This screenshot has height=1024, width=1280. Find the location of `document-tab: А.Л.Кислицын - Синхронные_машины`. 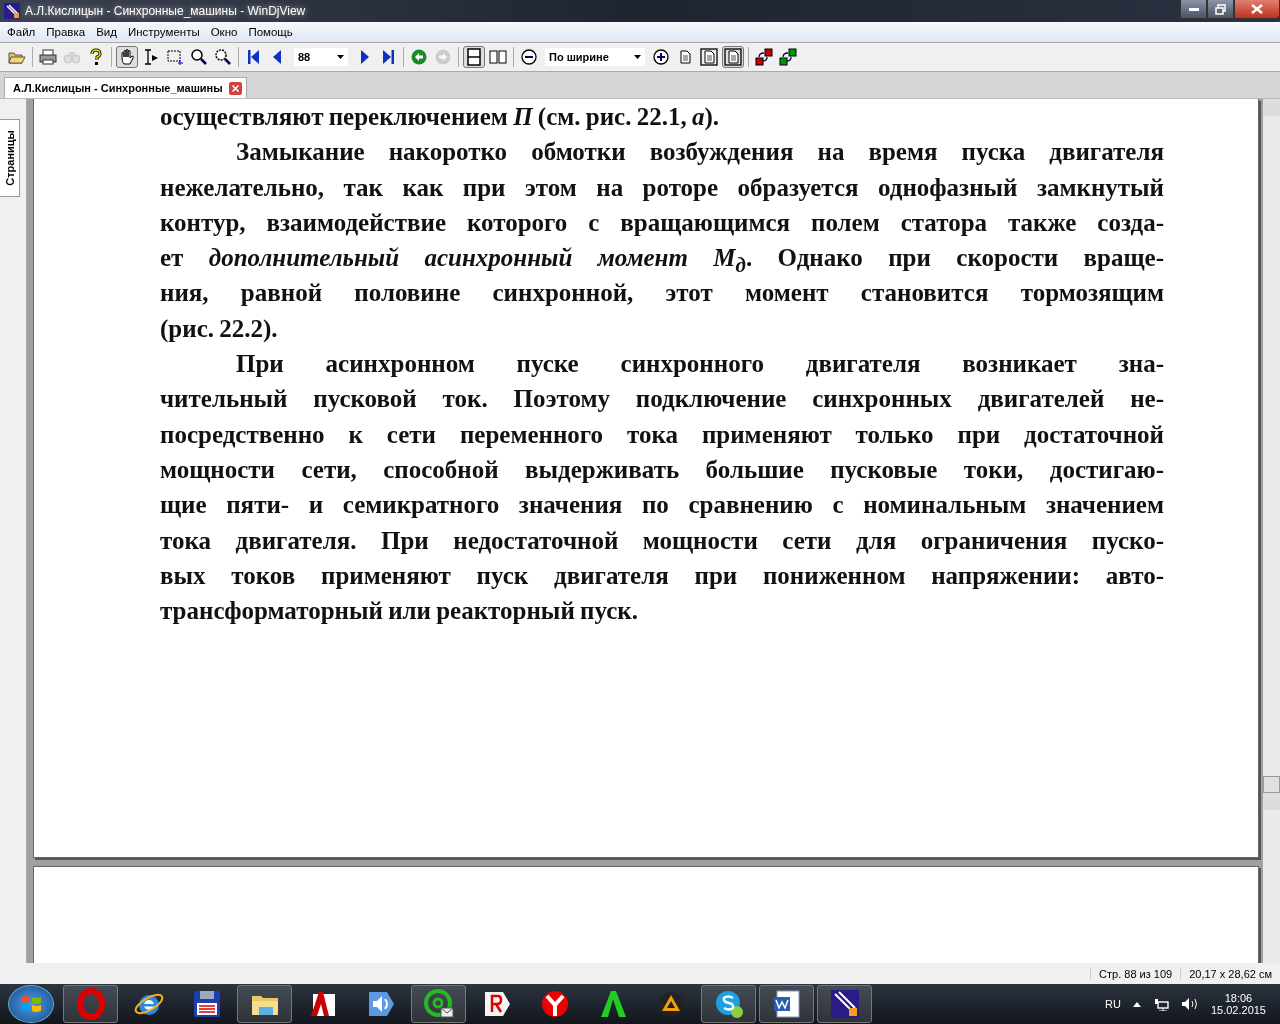

document-tab: А.Л.Кислицын - Синхронные_машины is located at coordinates (125, 87).